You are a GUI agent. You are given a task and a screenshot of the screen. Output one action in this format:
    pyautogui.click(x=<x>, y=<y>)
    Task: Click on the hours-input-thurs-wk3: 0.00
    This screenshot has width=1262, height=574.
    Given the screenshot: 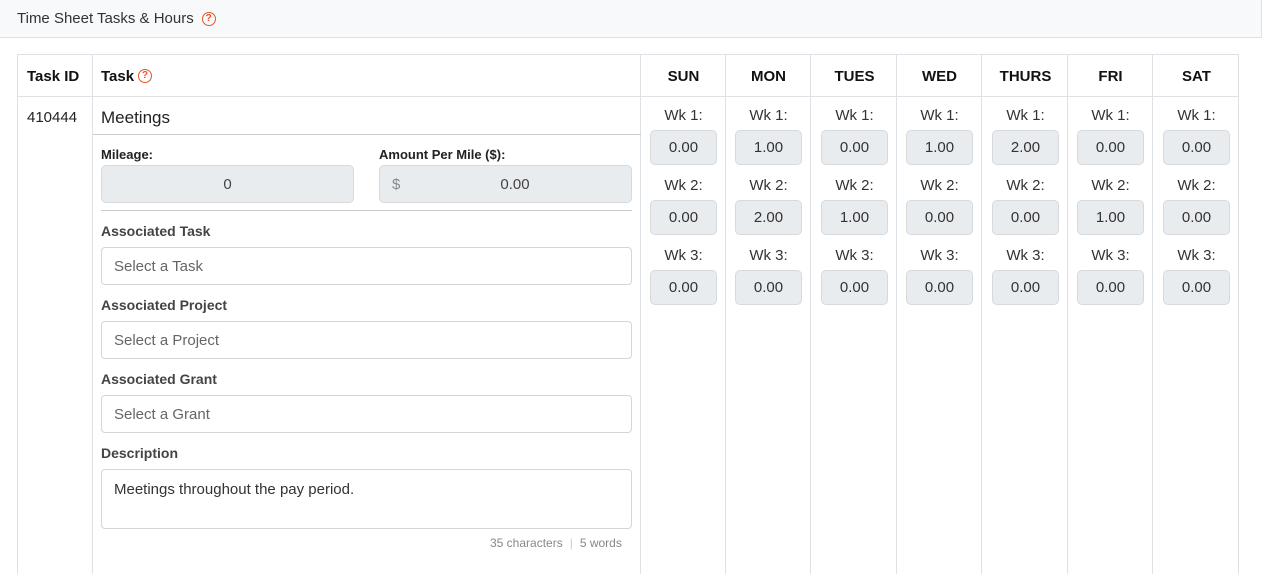 What is the action you would take?
    pyautogui.click(x=1025, y=287)
    